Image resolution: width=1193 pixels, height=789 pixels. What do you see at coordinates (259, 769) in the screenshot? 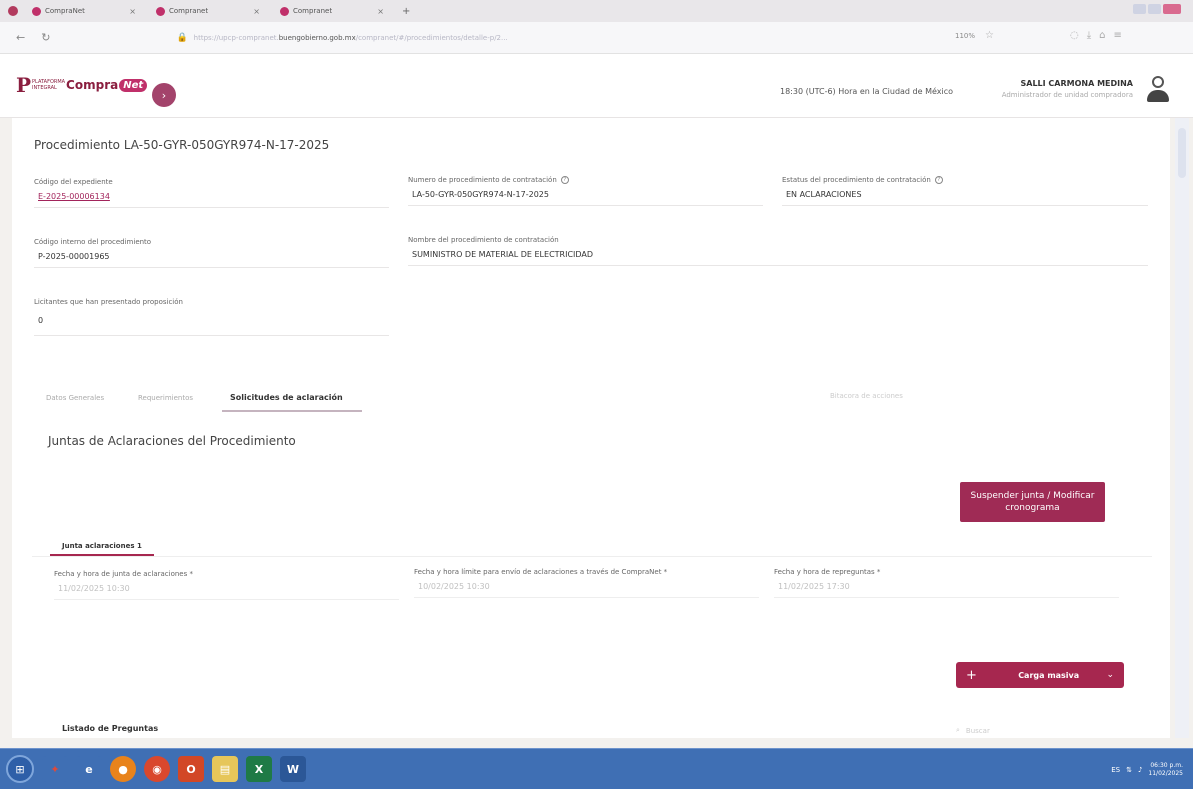
I see `excel-icon: X` at bounding box center [259, 769].